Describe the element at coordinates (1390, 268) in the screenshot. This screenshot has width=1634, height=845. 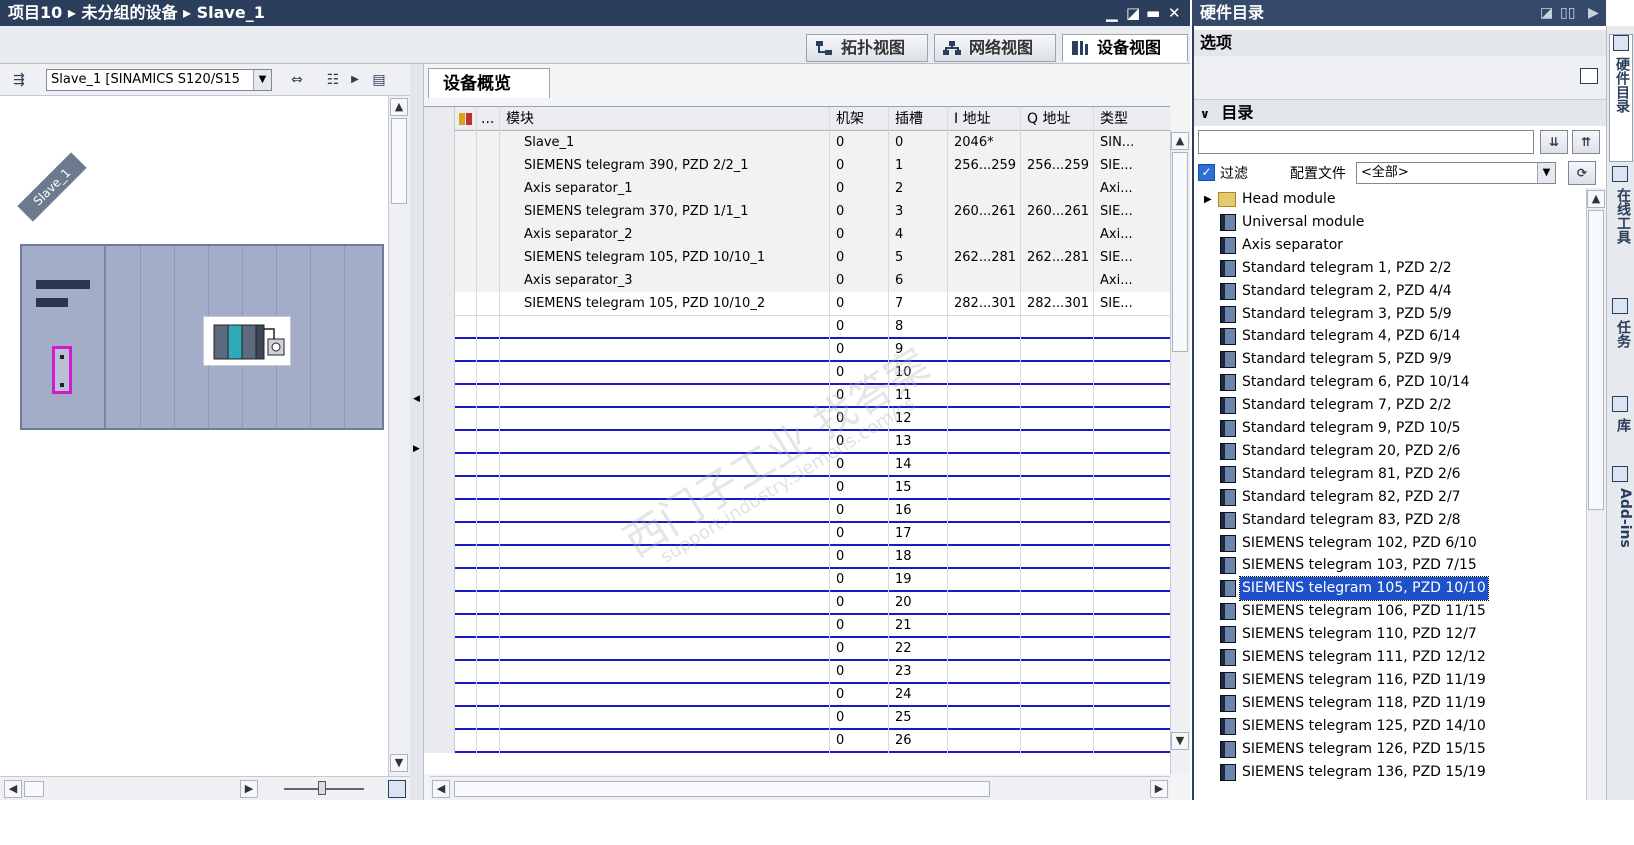
I see `catalog-item: Standard telegram 1, PZD 2/2` at that location.